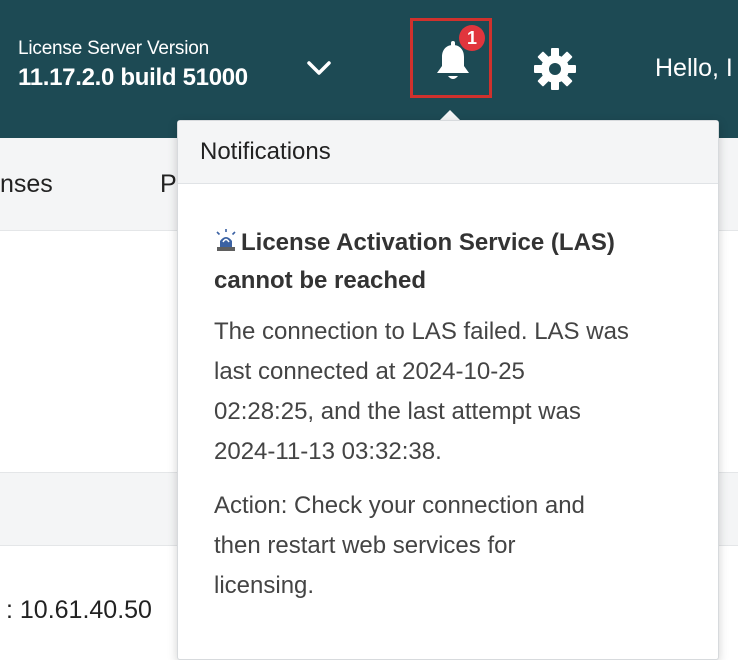 Image resolution: width=738 pixels, height=660 pixels. Describe the element at coordinates (397, 411) in the screenshot. I see `message-line: 02:28:25, and the last attempt was` at that location.